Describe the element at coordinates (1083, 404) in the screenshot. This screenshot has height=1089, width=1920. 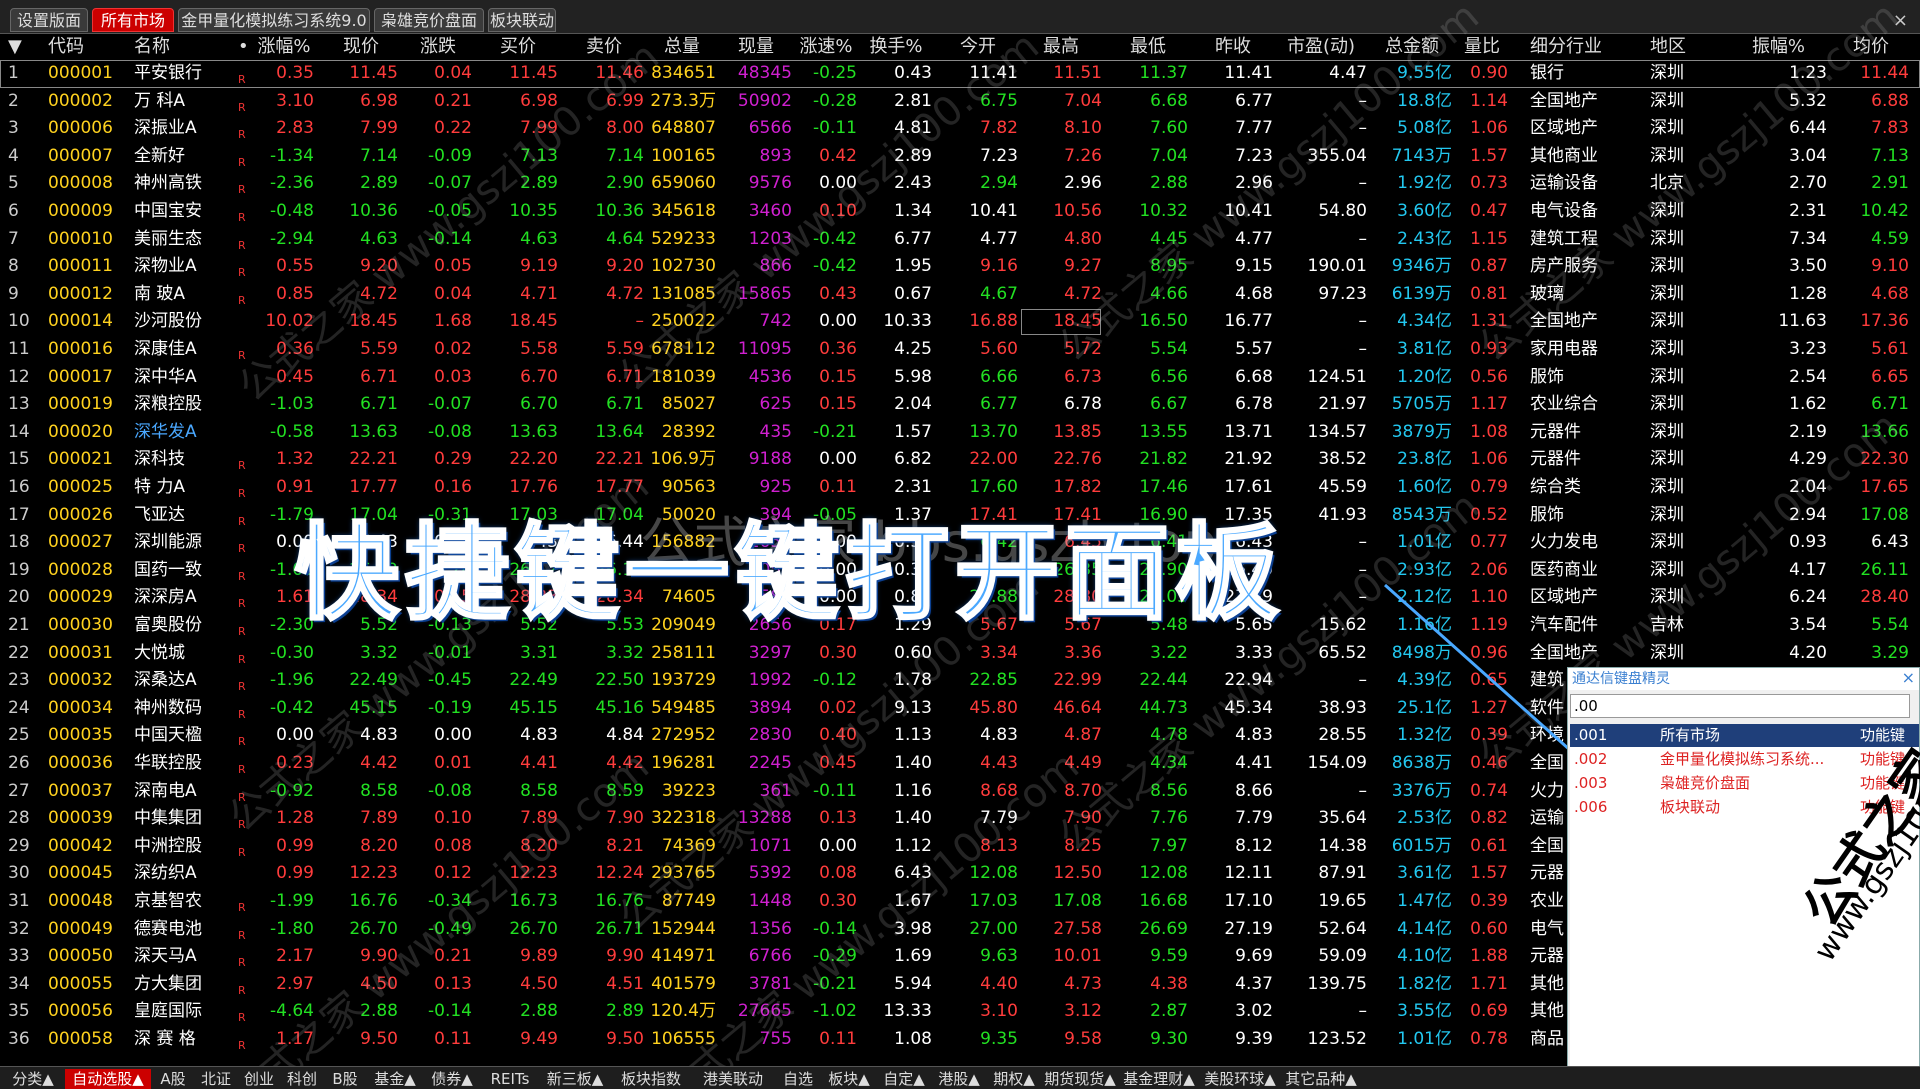
I see `table-cell: 6.78` at that location.